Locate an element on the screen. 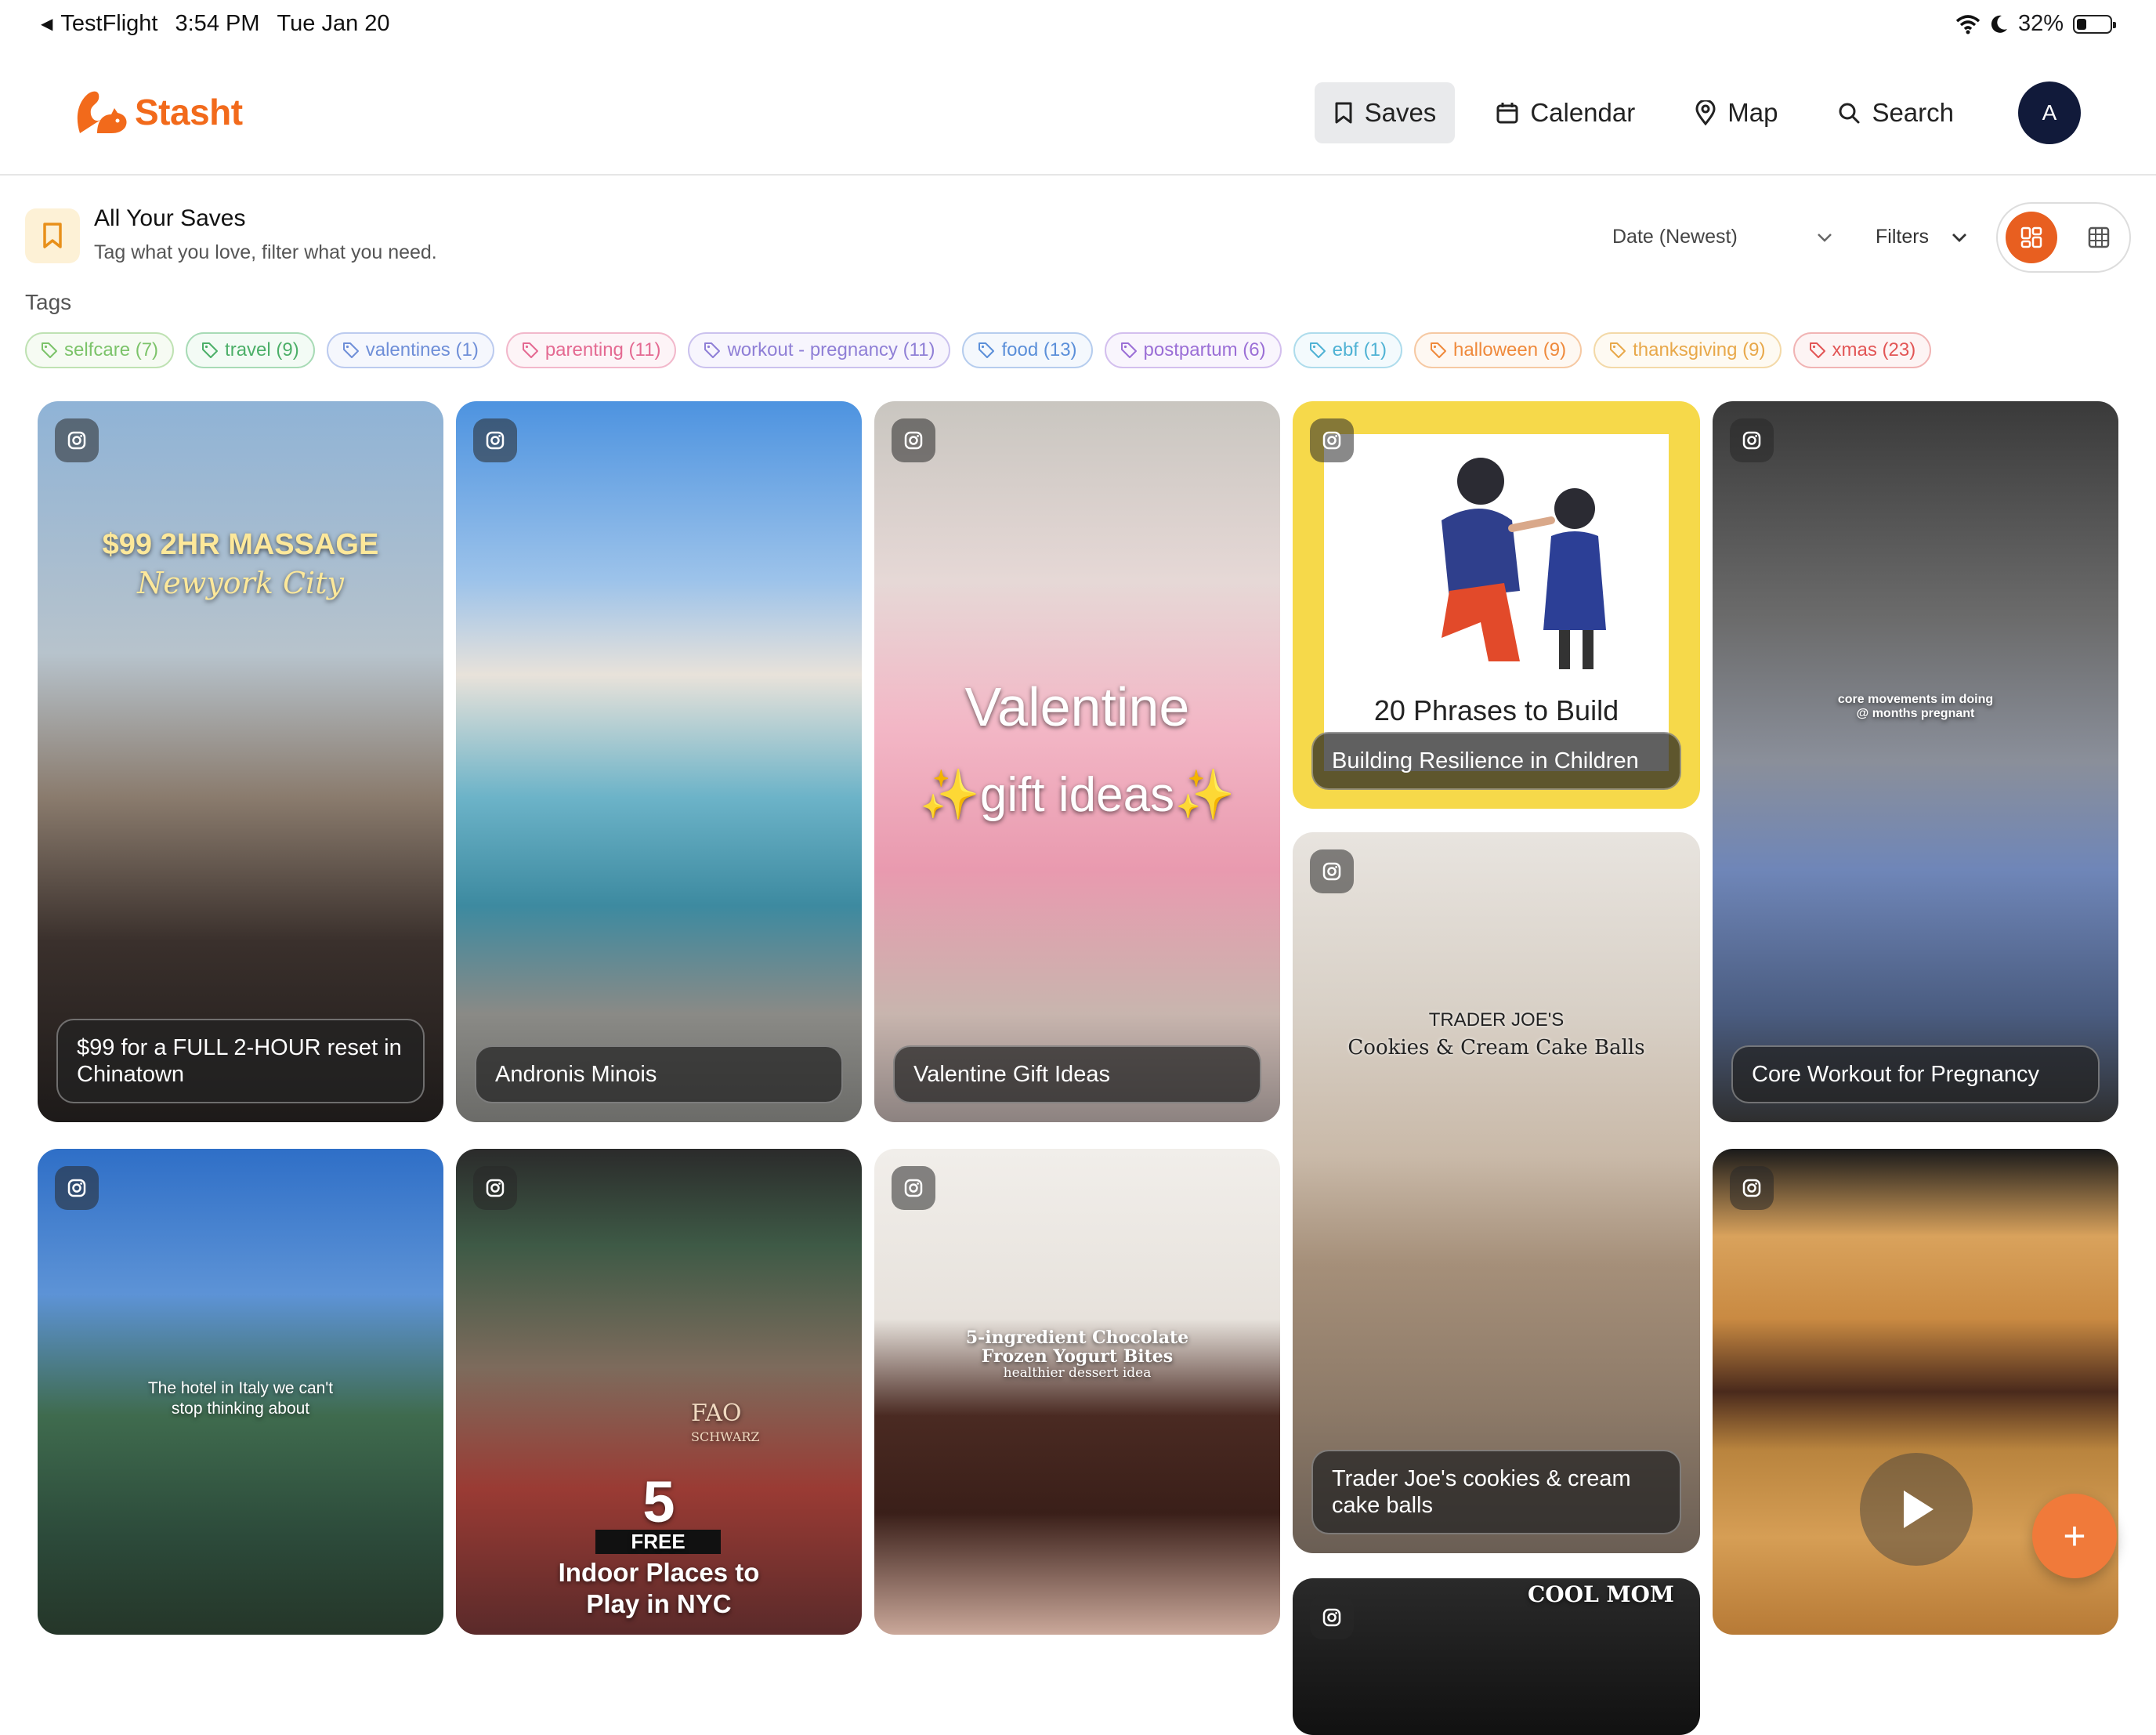 The width and height of the screenshot is (2156, 1735). nav-map: Map is located at coordinates (1736, 112).